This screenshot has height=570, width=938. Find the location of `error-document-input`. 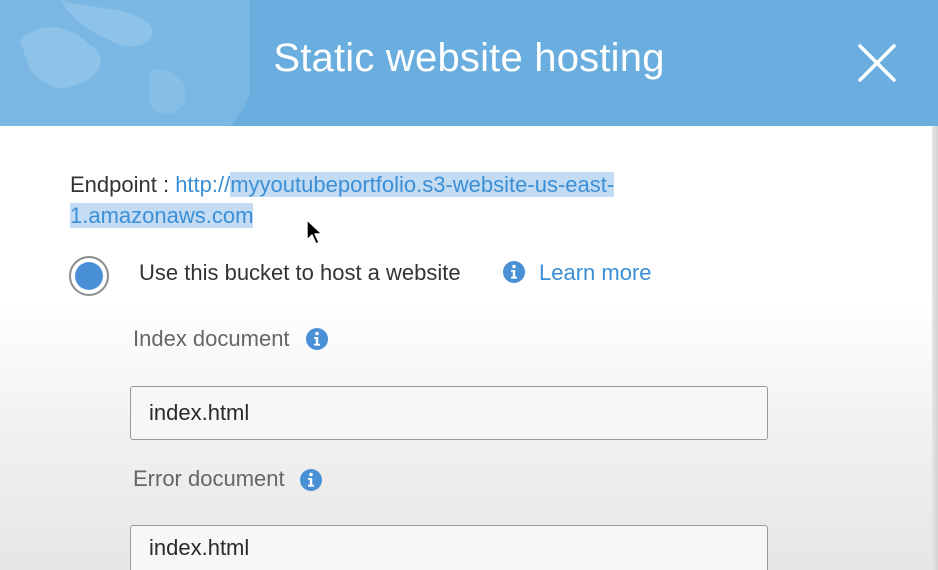

error-document-input is located at coordinates (449, 547).